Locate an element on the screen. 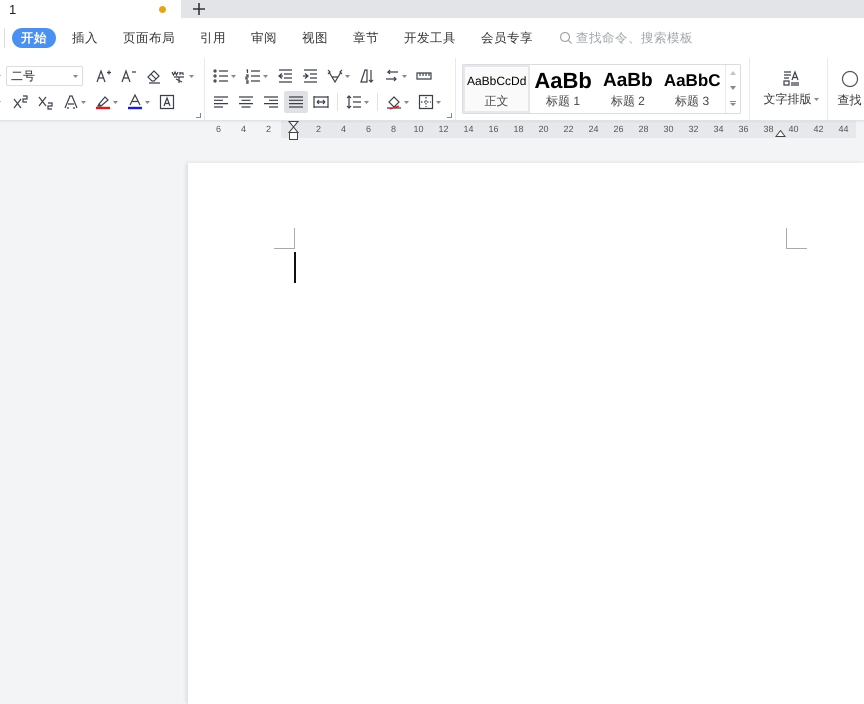  expand-gallery-icon is located at coordinates (733, 104).